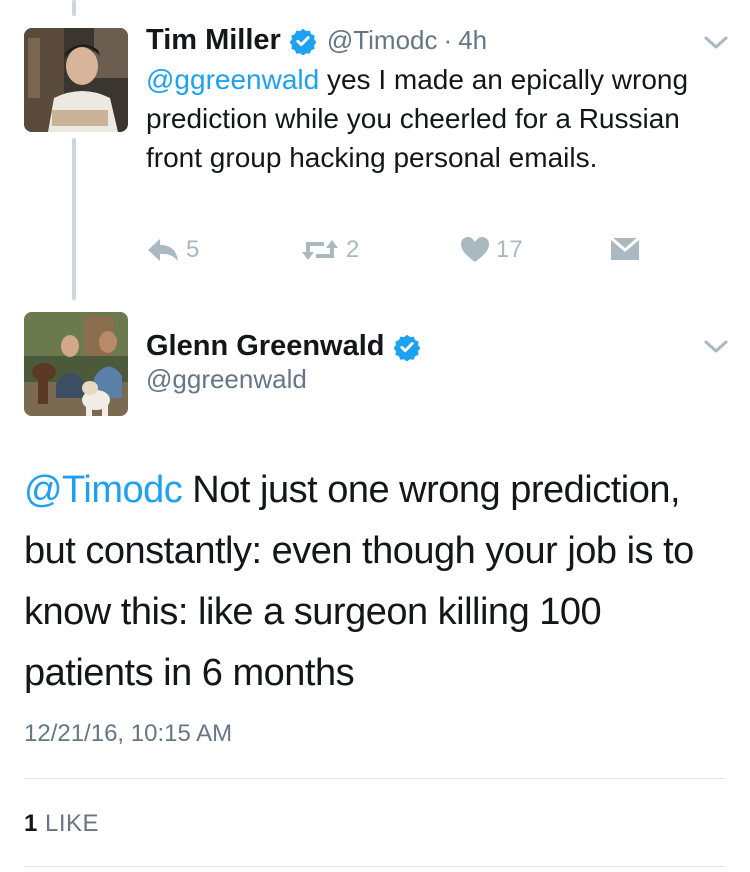  I want to click on like-button: 17, so click(491, 250).